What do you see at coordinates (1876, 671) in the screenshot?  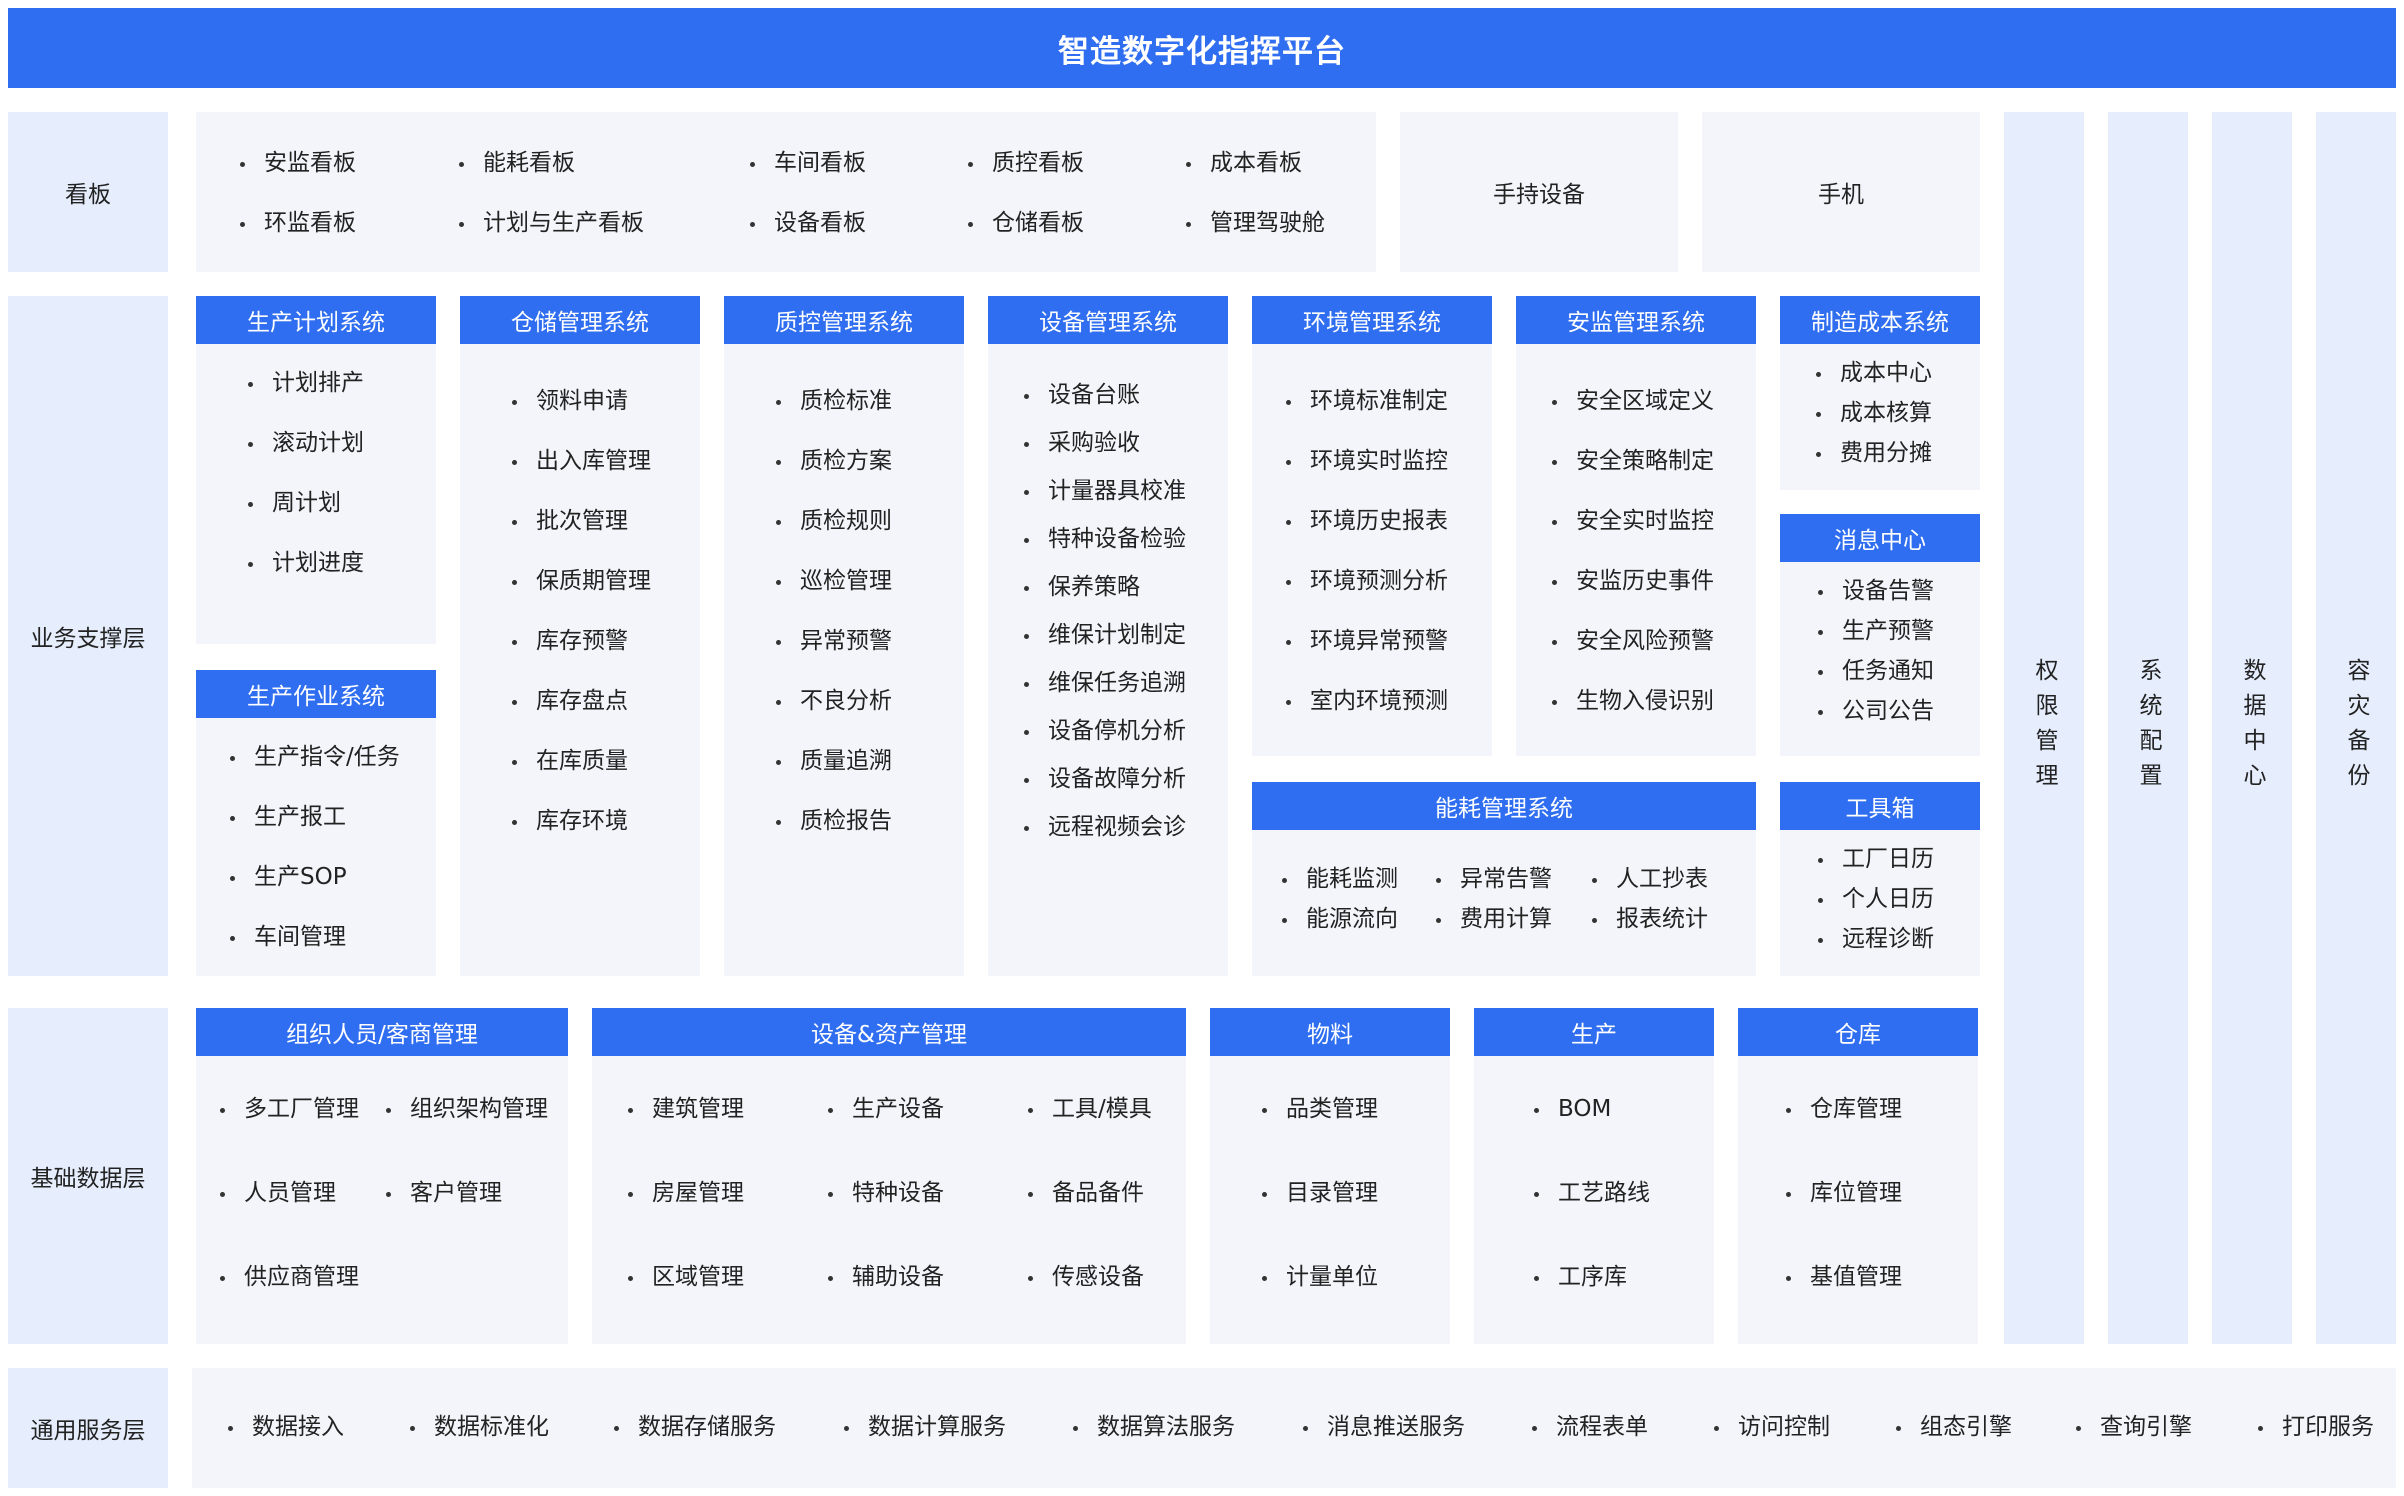 I see `list-item: 任务通知` at bounding box center [1876, 671].